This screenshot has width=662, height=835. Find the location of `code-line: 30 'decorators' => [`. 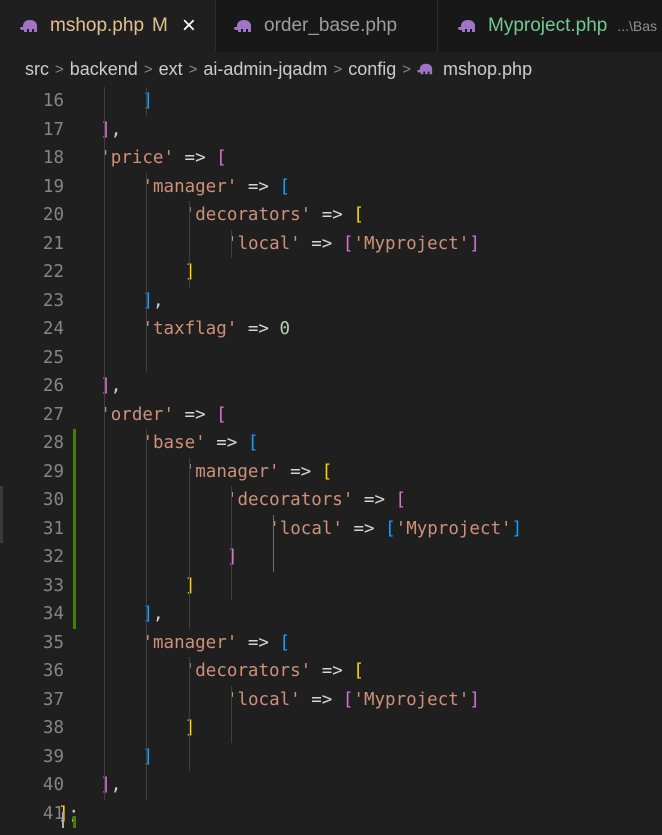

code-line: 30 'decorators' => [ is located at coordinates (331, 500).